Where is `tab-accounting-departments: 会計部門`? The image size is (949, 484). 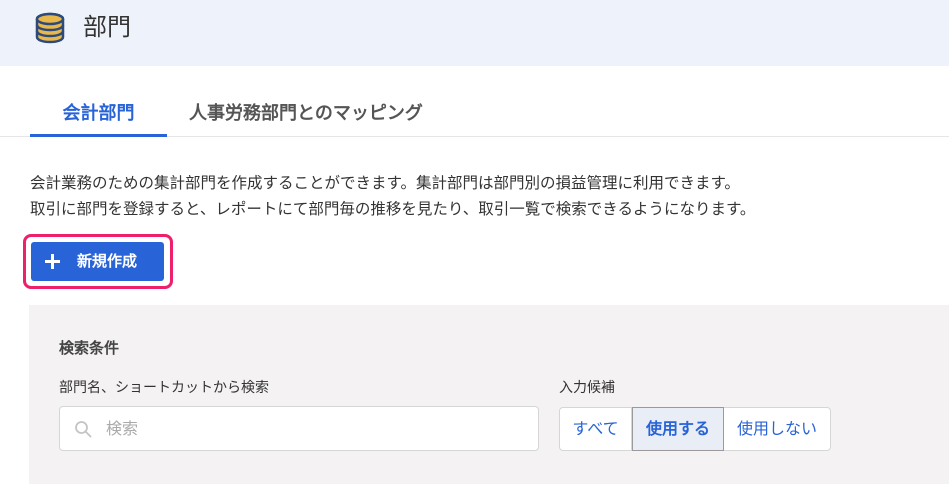
tab-accounting-departments: 会計部門 is located at coordinates (98, 116).